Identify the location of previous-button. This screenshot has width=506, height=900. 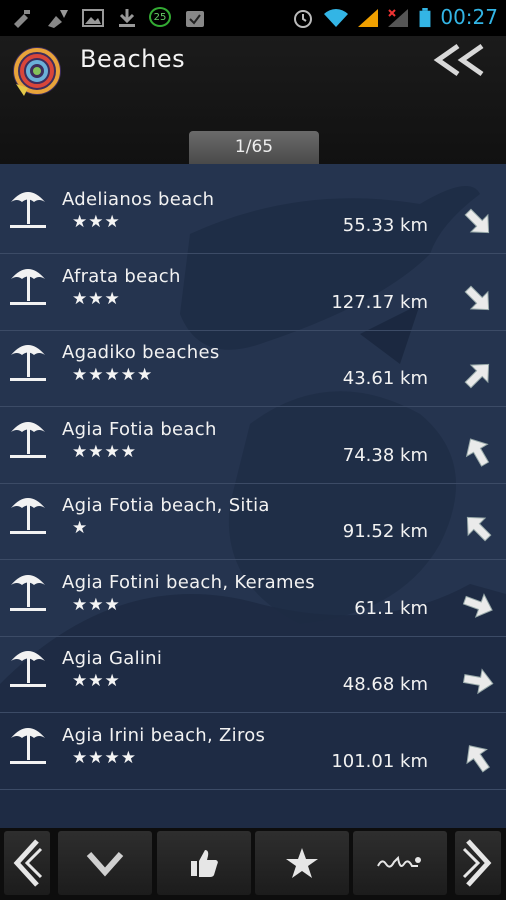
(27, 863).